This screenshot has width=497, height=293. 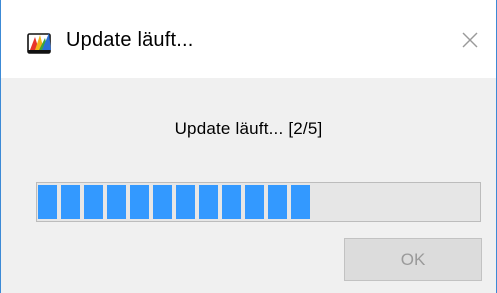 I want to click on app-icon, so click(x=39, y=43).